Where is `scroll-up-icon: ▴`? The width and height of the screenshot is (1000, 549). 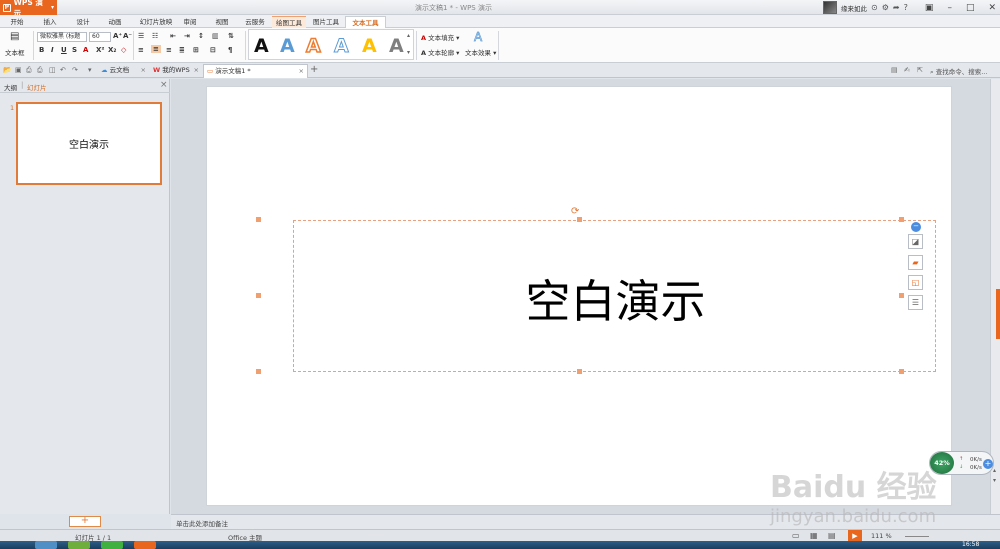 scroll-up-icon: ▴ is located at coordinates (994, 470).